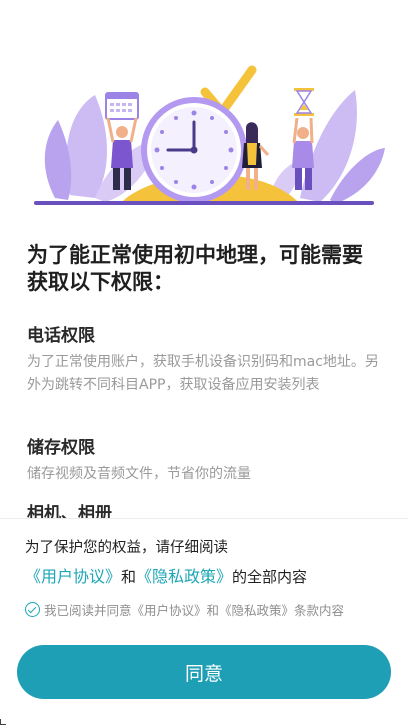  Describe the element at coordinates (194, 150) in the screenshot. I see `clock-illustration` at that location.